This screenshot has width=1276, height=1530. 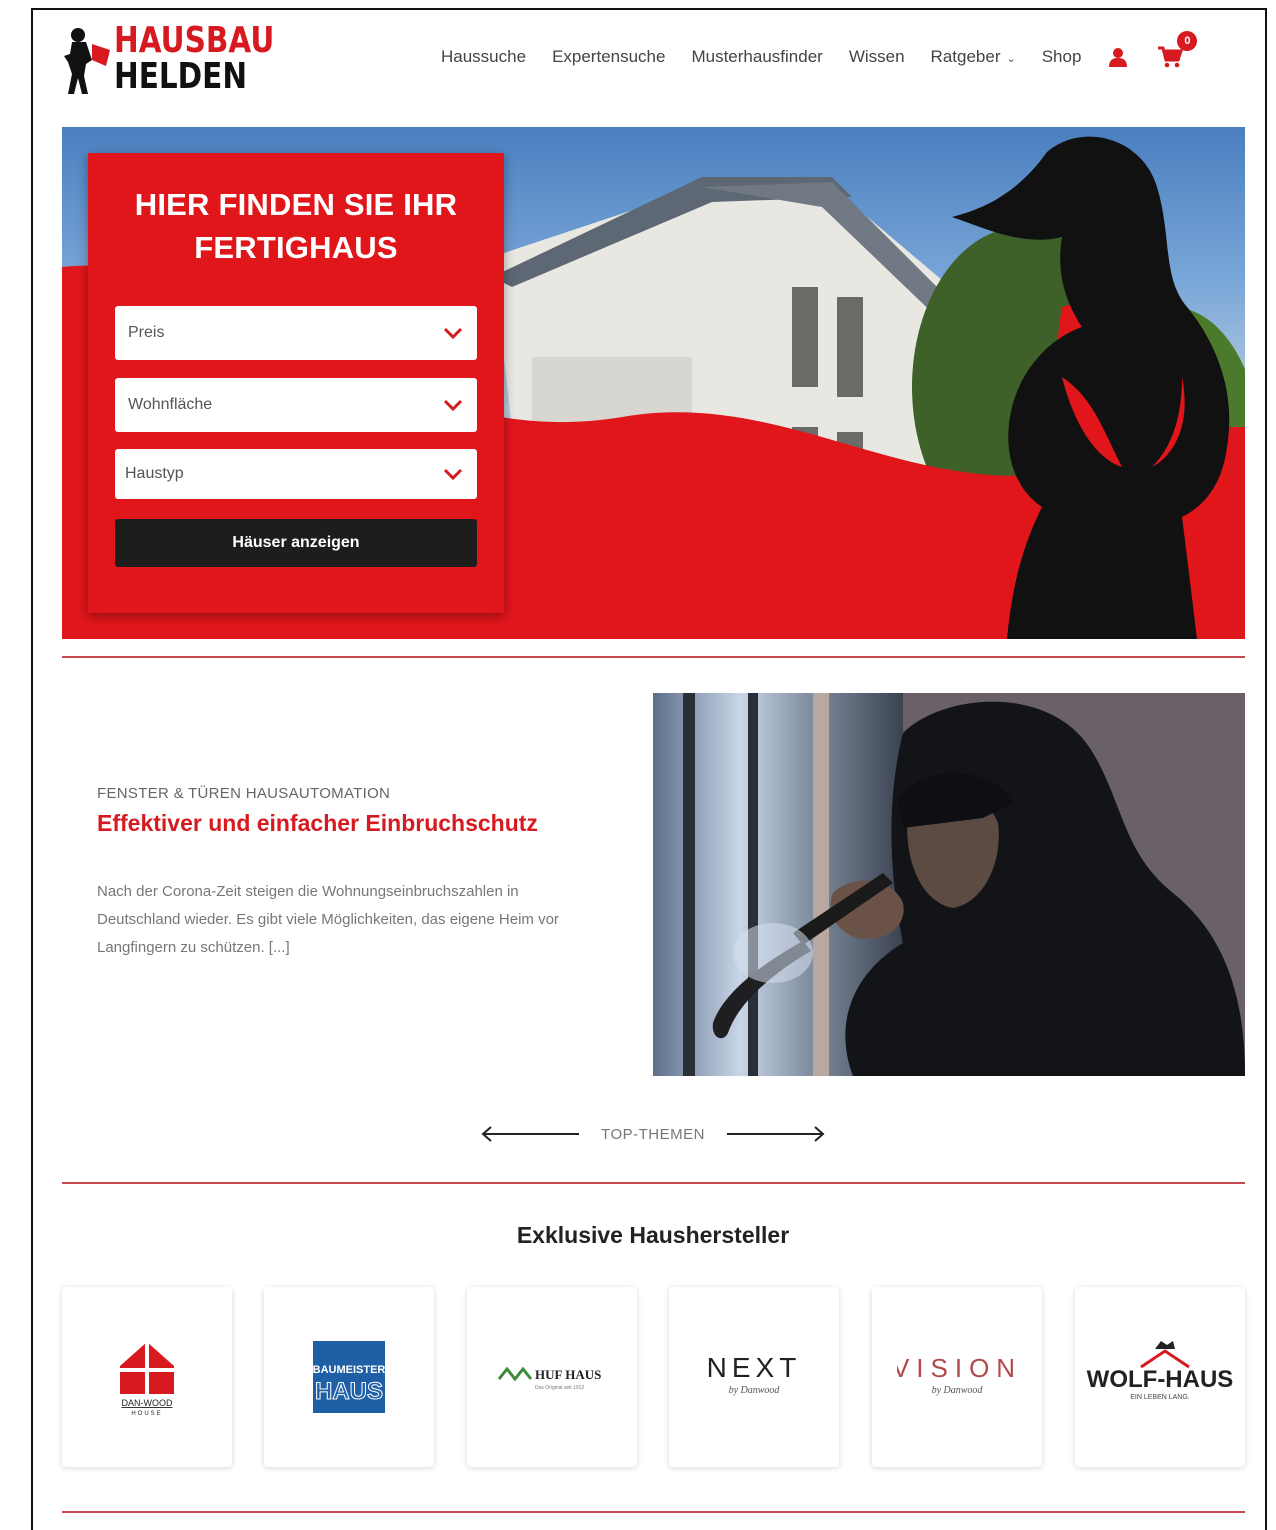 I want to click on superhero-logo-icon, so click(x=87, y=61).